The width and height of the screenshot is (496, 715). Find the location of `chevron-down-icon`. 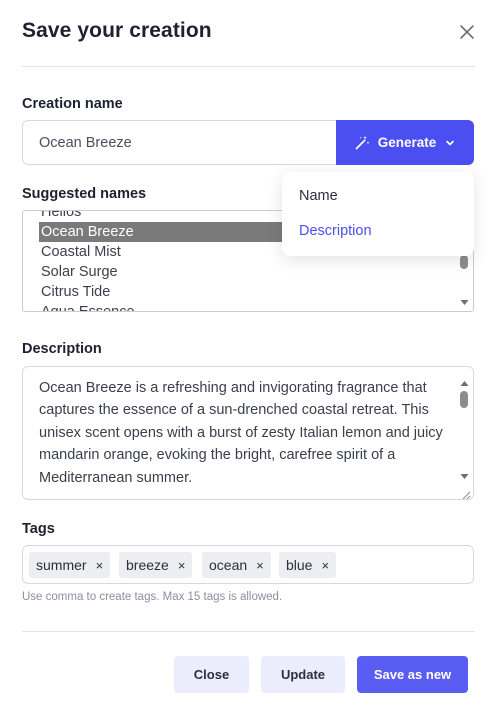

chevron-down-icon is located at coordinates (450, 143).